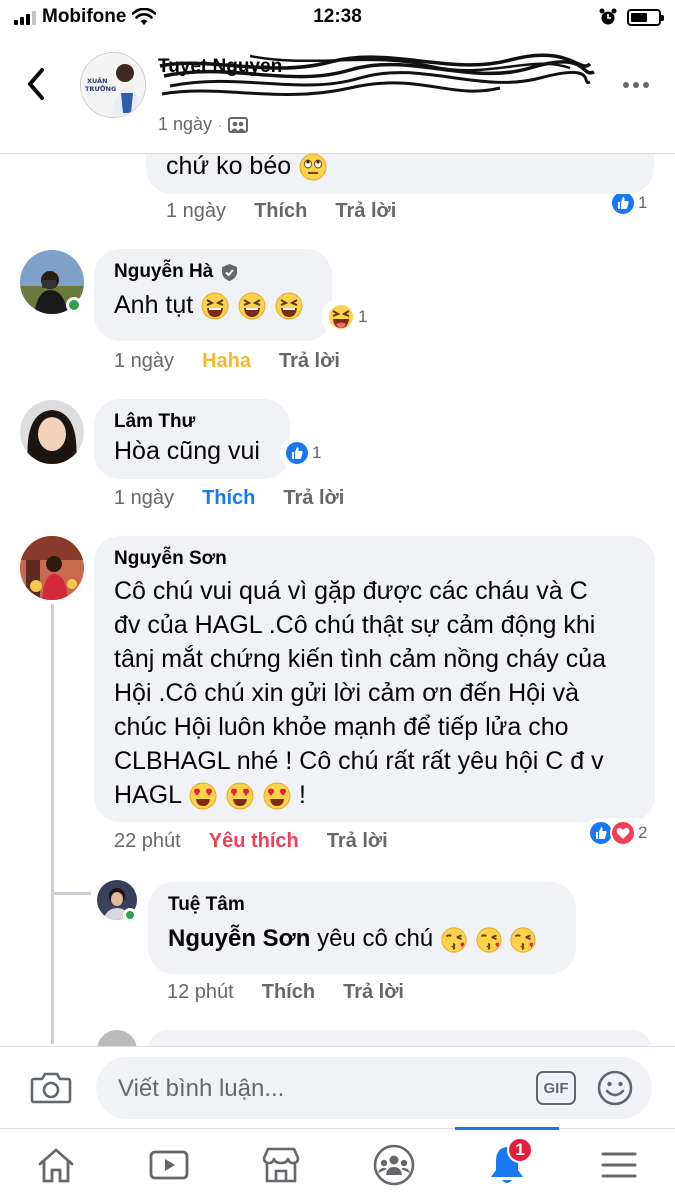  Describe the element at coordinates (100, 88) in the screenshot. I see `svg-text: TRƯỜNG` at that location.